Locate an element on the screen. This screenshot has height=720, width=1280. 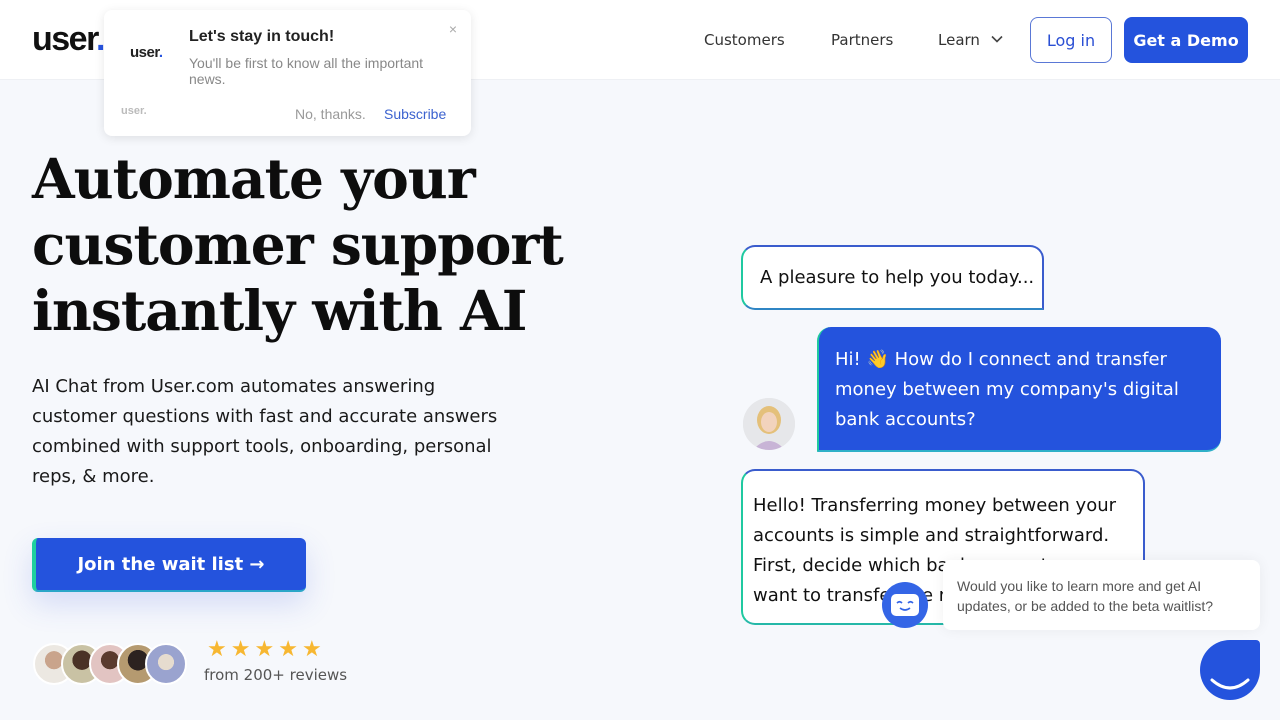
bot-face-svg is located at coordinates (905, 605).